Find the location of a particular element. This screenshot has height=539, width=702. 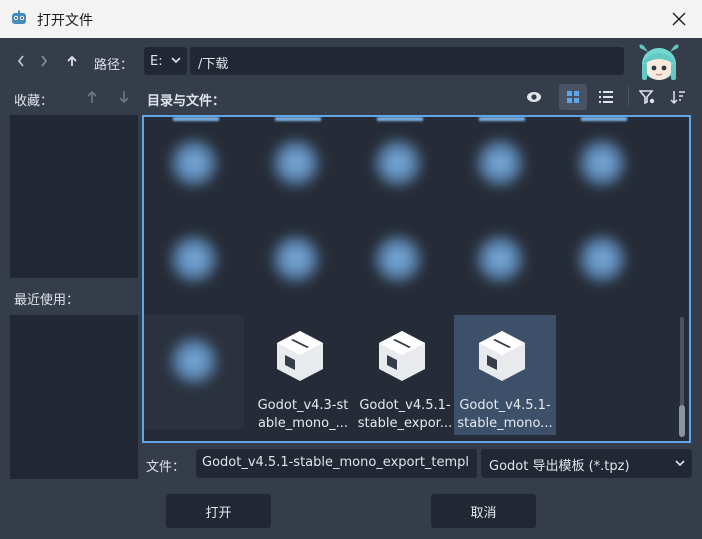

files-label: 目录与文件： is located at coordinates (186, 101).